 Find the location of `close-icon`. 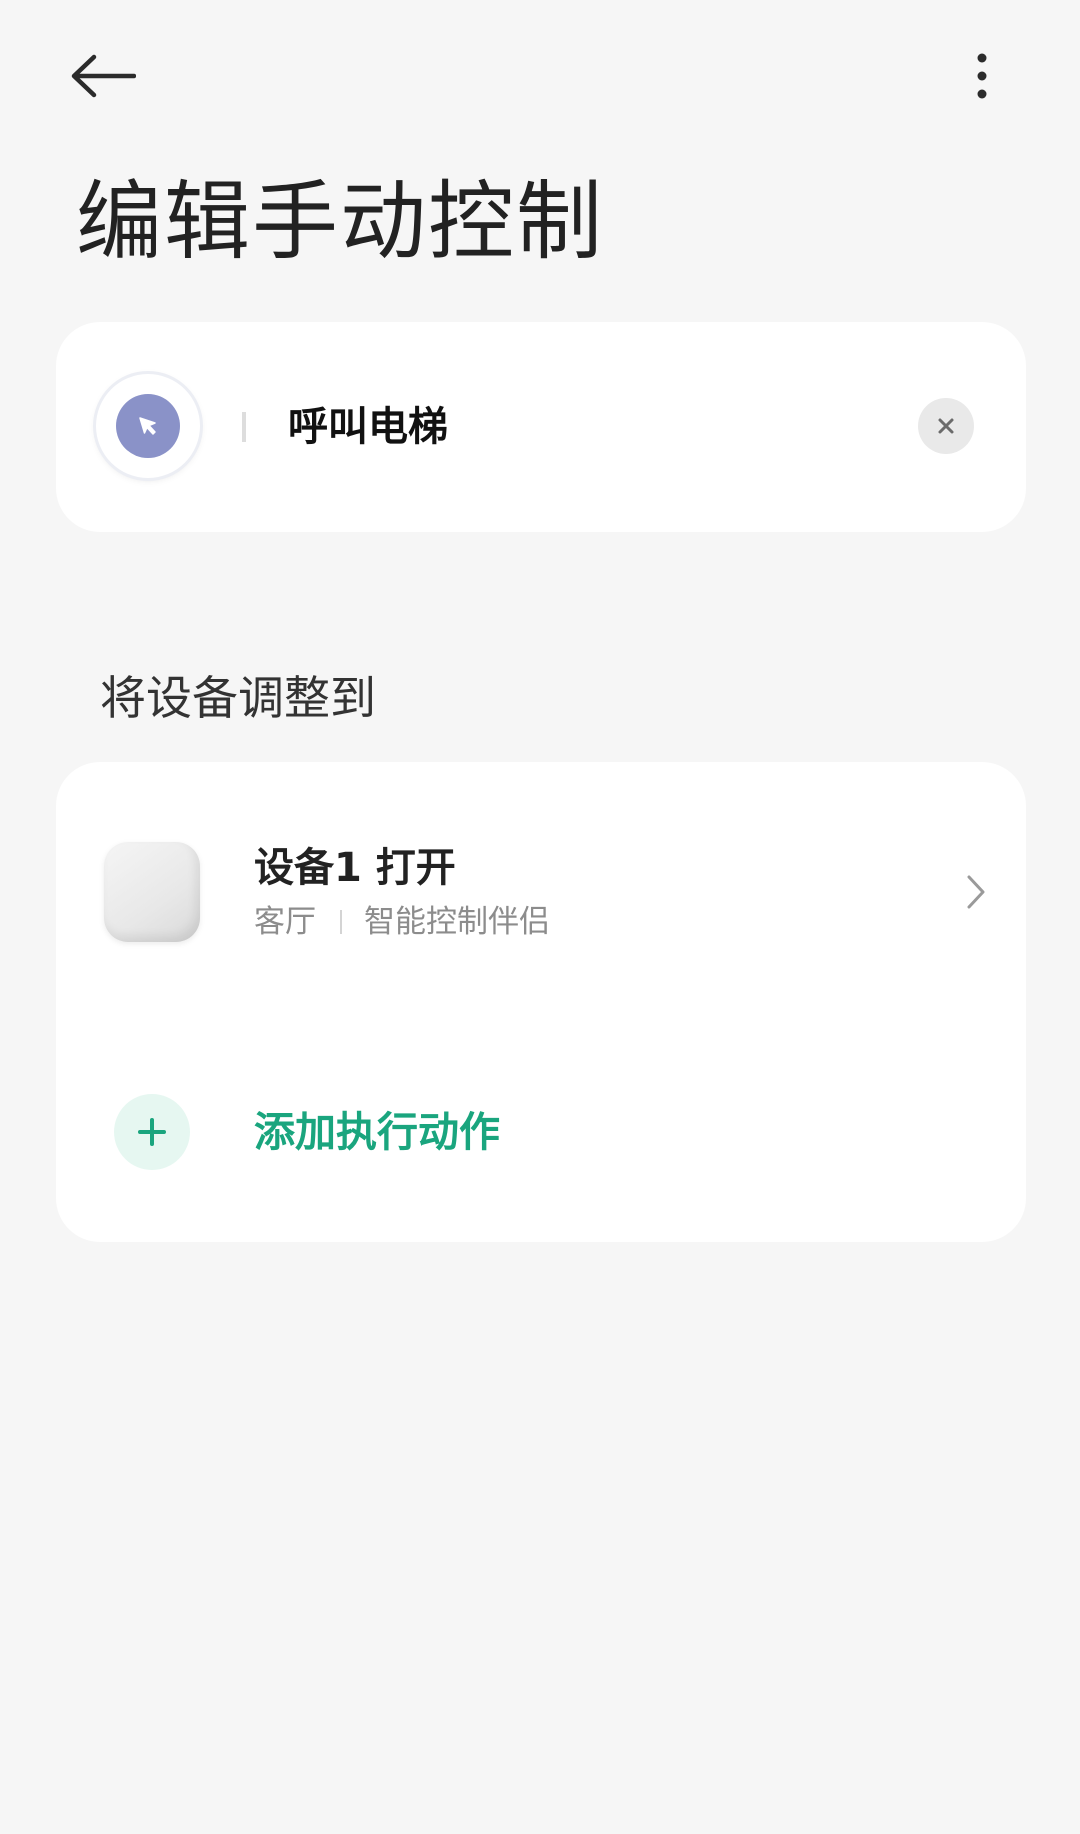

close-icon is located at coordinates (946, 426).